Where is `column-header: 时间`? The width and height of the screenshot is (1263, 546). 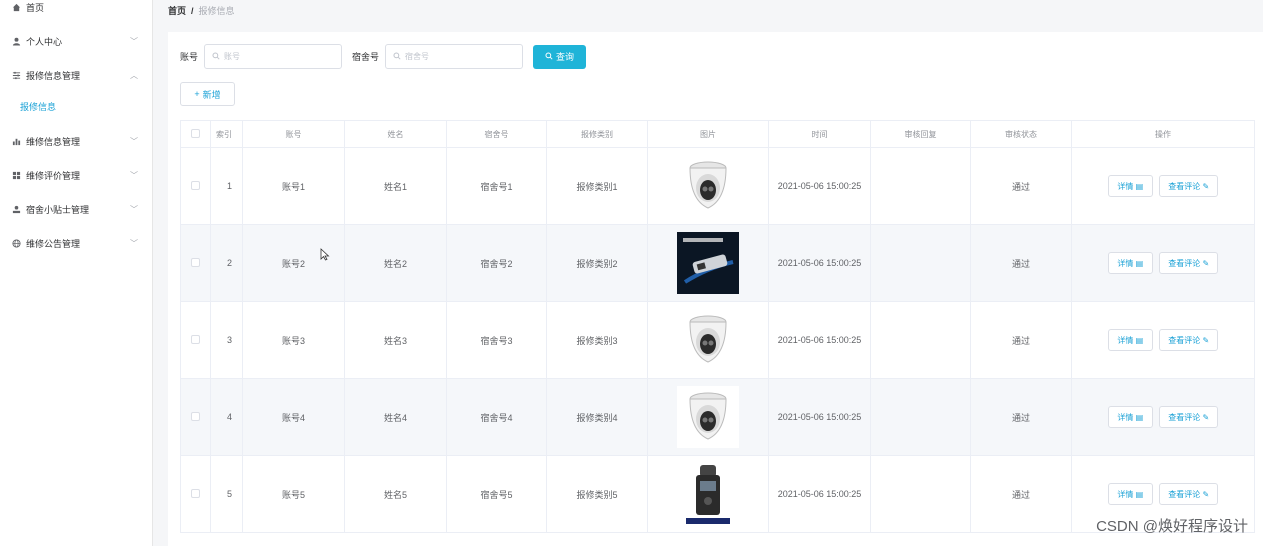 column-header: 时间 is located at coordinates (819, 134).